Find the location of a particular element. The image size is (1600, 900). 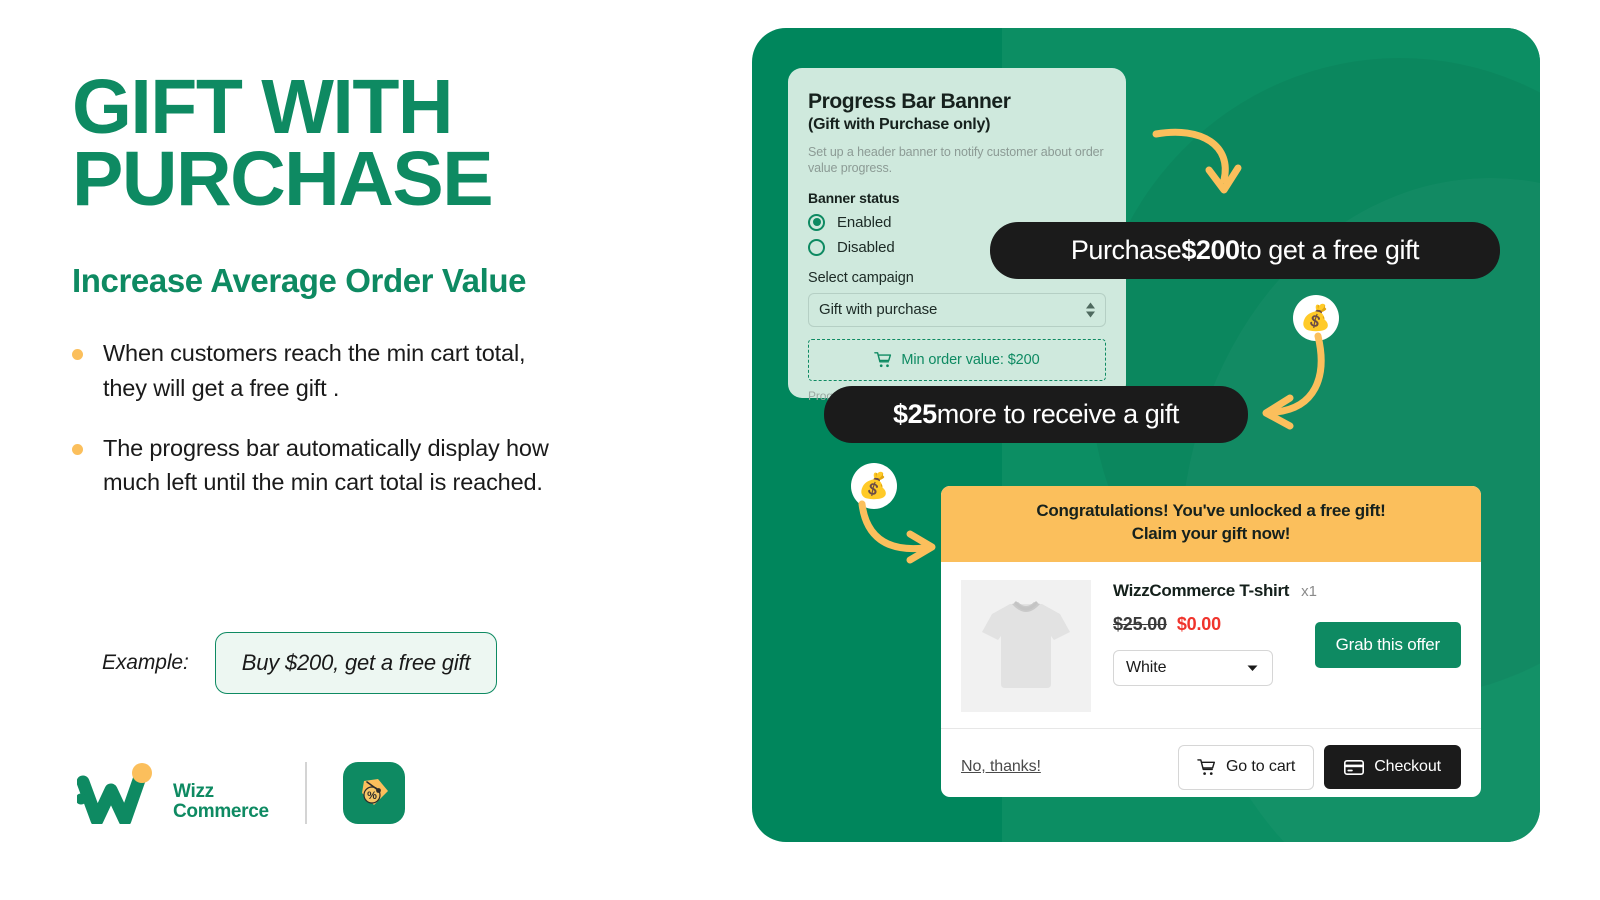

radio-disabled-label: Disabled is located at coordinates (866, 247).